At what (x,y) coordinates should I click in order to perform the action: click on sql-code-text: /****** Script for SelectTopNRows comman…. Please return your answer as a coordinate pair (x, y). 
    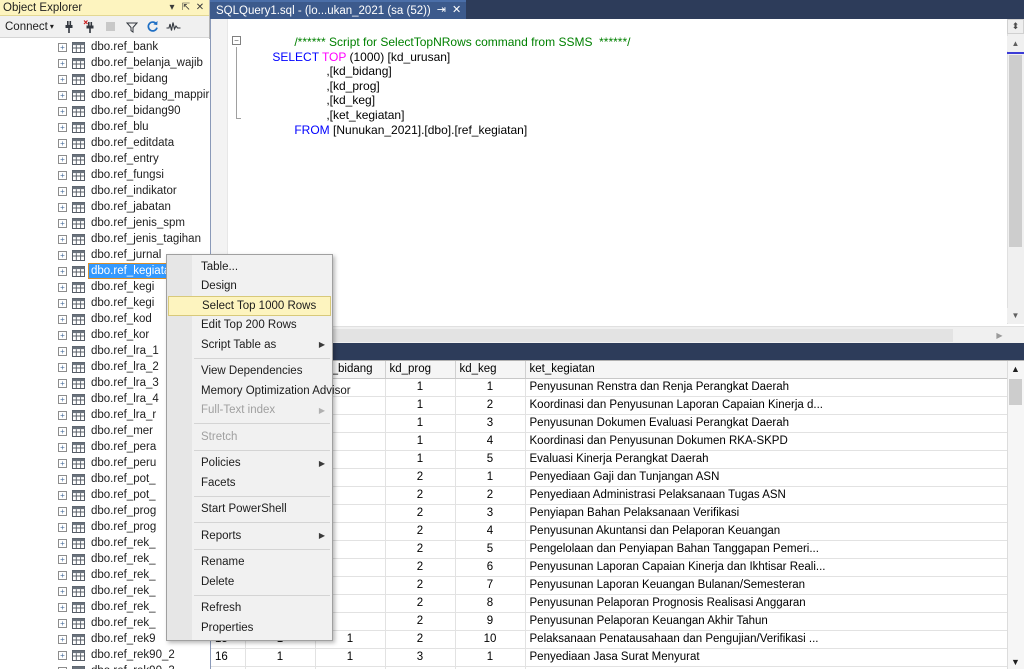
    Looking at the image, I should click on (430, 79).